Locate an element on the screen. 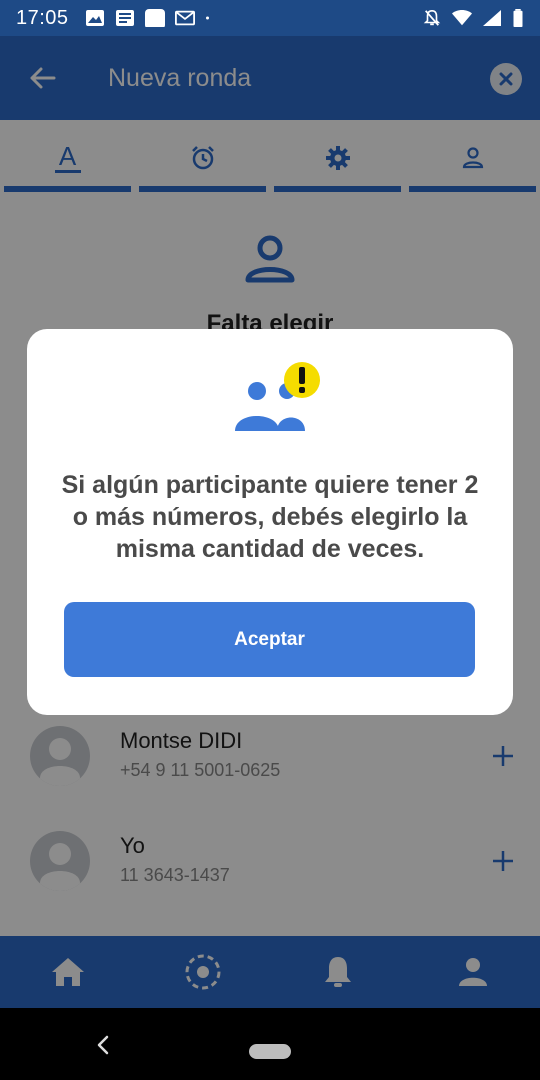 The image size is (540, 1080). notification-icons is located at coordinates (150, 18).